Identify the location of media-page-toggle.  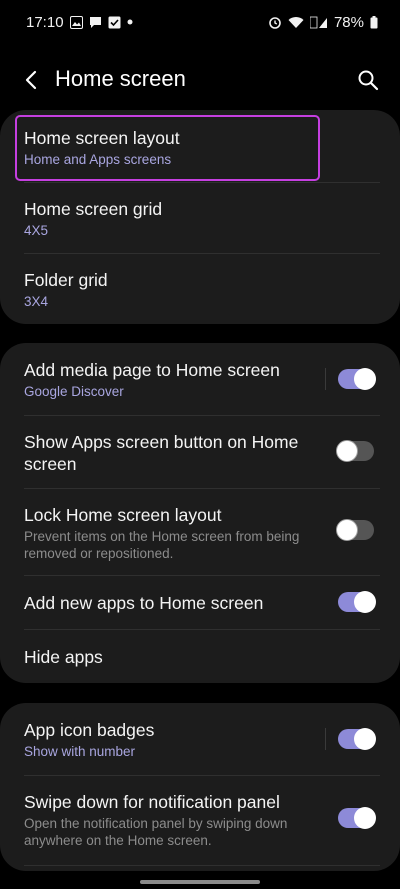
(357, 379).